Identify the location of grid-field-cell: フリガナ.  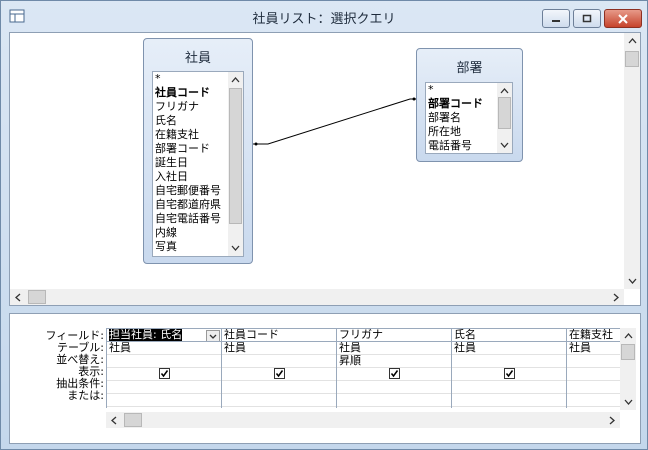
(394, 335).